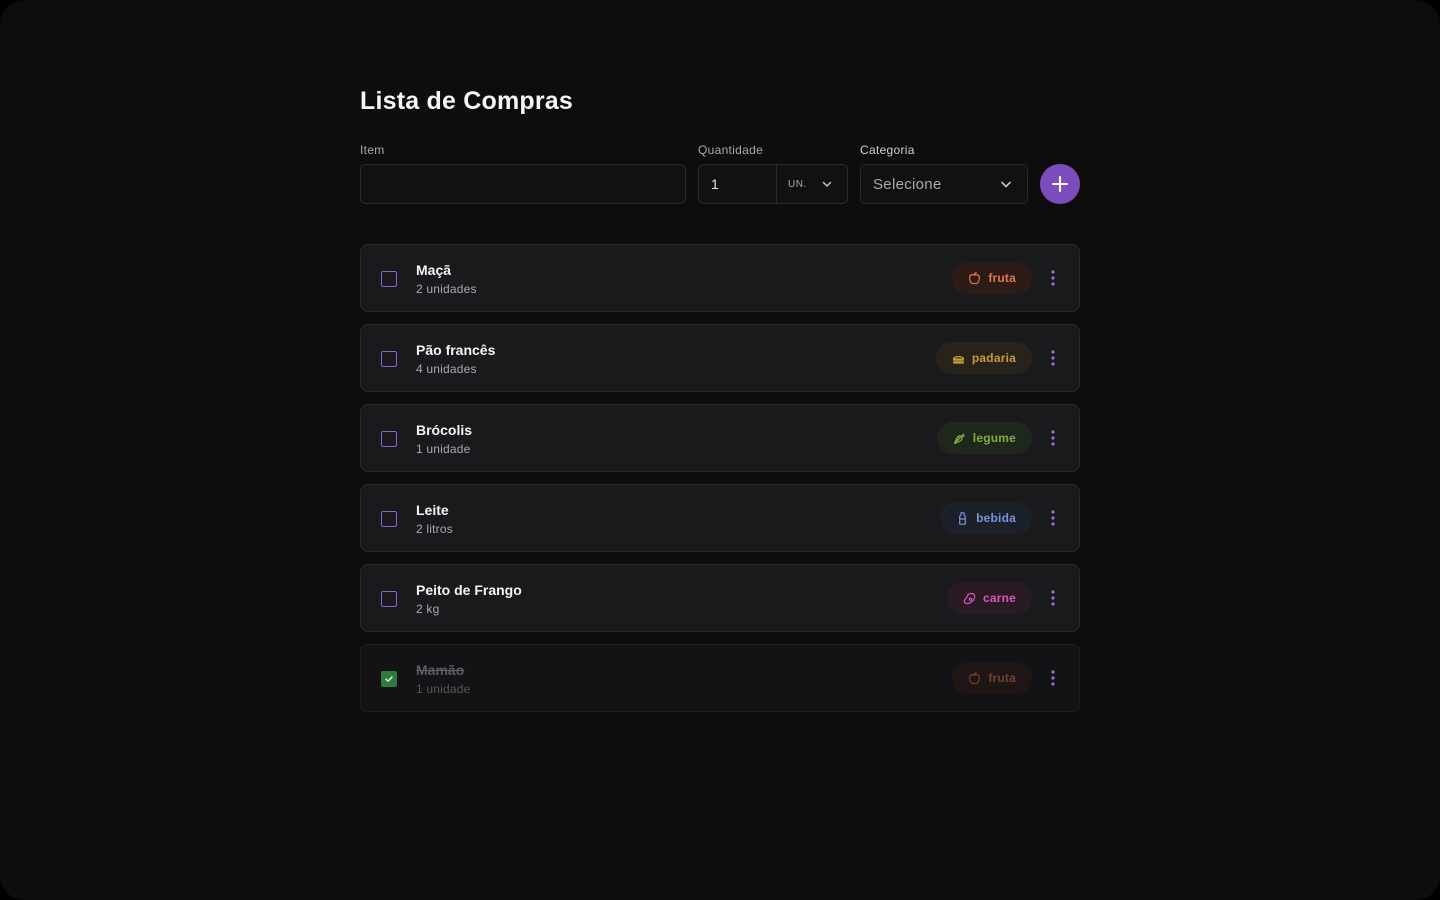  Describe the element at coordinates (797, 184) in the screenshot. I see `unit-select-value: UN.` at that location.